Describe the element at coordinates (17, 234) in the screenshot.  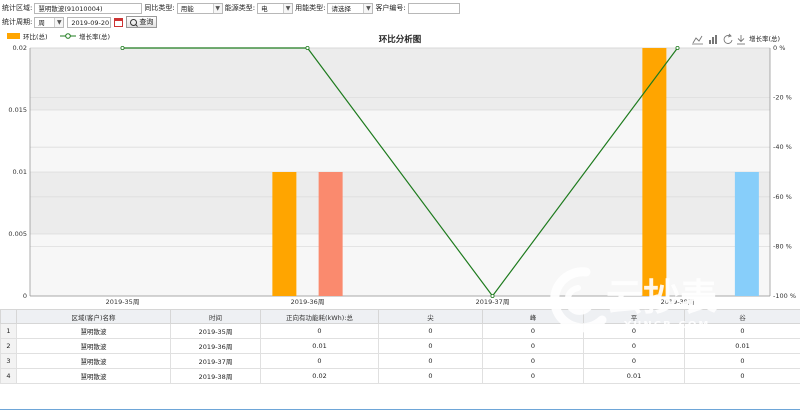
I see `y-left-tick-label: 0.005` at that location.